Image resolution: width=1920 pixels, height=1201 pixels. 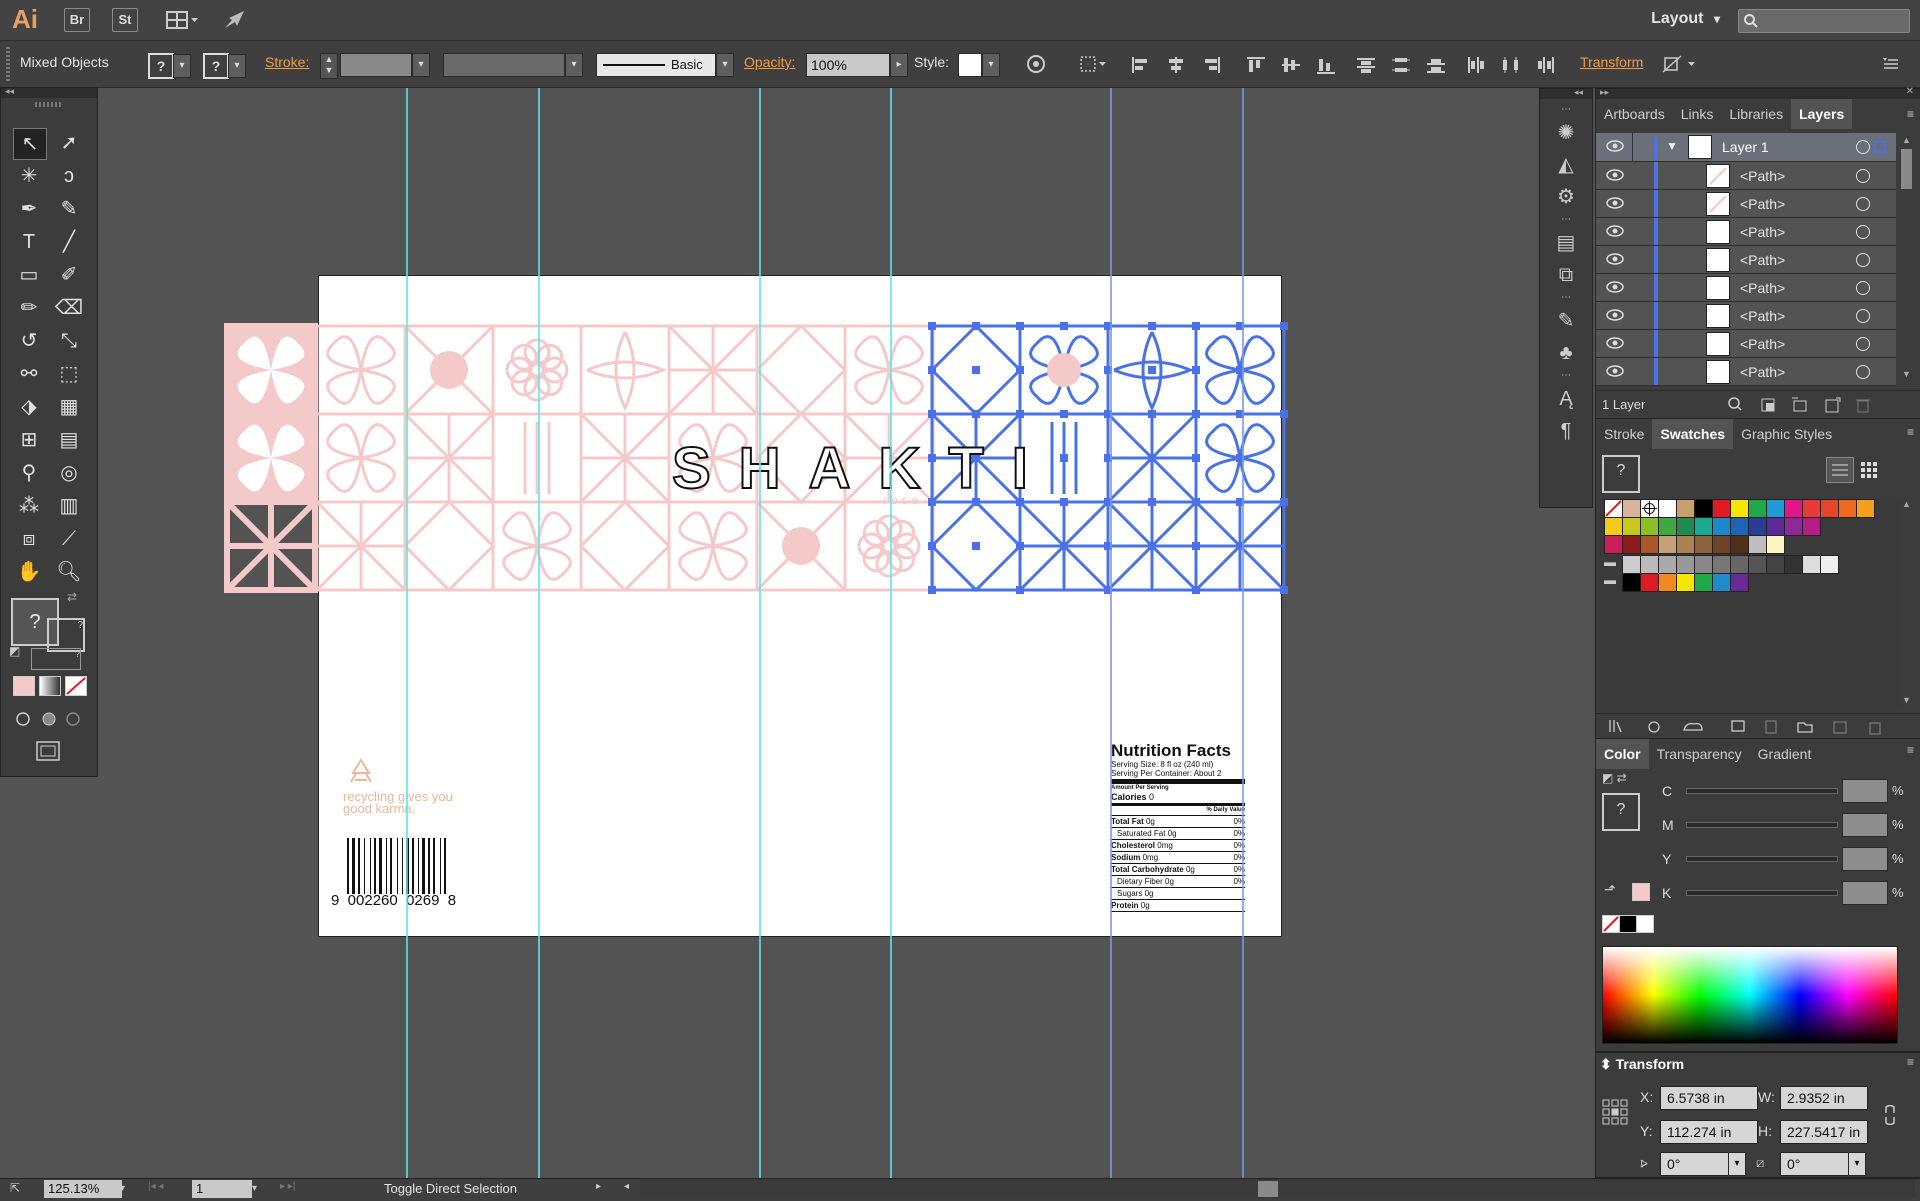 I want to click on gradient-icon: ◭, so click(x=1566, y=165).